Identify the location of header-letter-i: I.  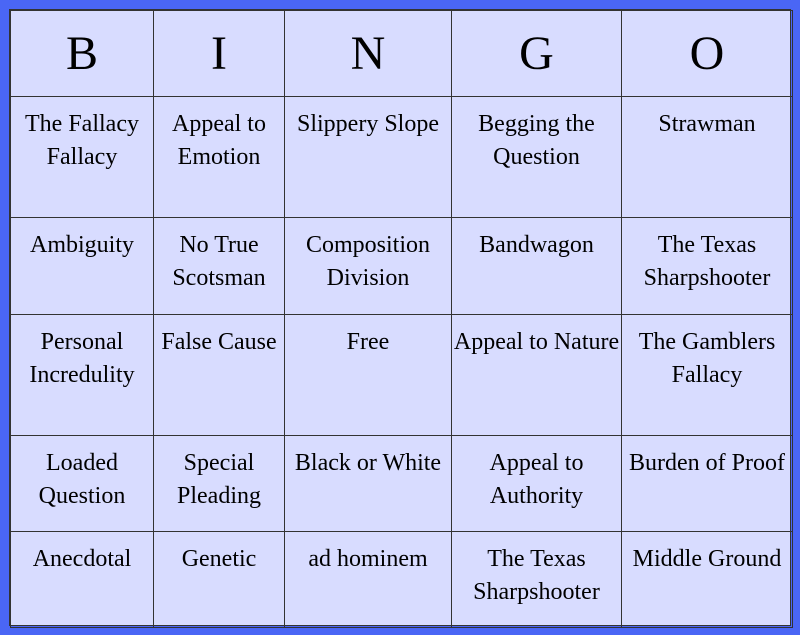
(219, 53).